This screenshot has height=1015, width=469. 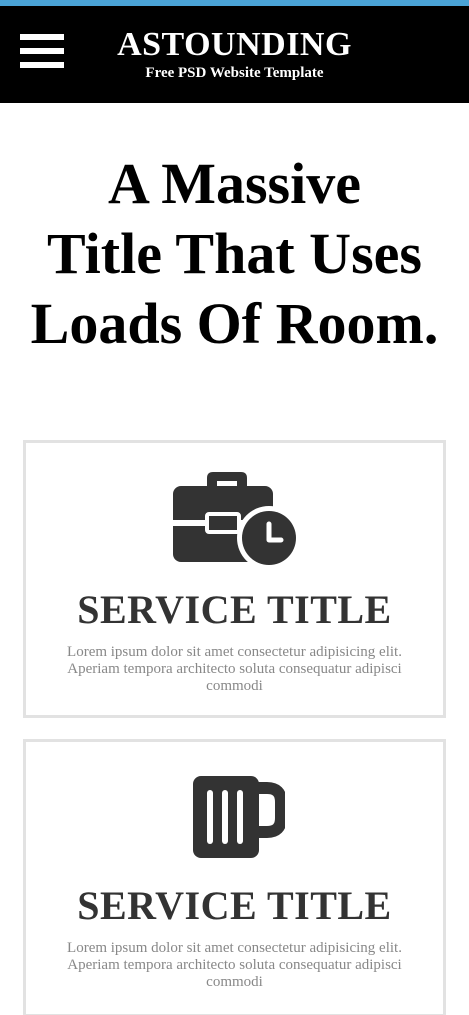 What do you see at coordinates (234, 323) in the screenshot?
I see `hero-title-line: Loads Of Room.` at bounding box center [234, 323].